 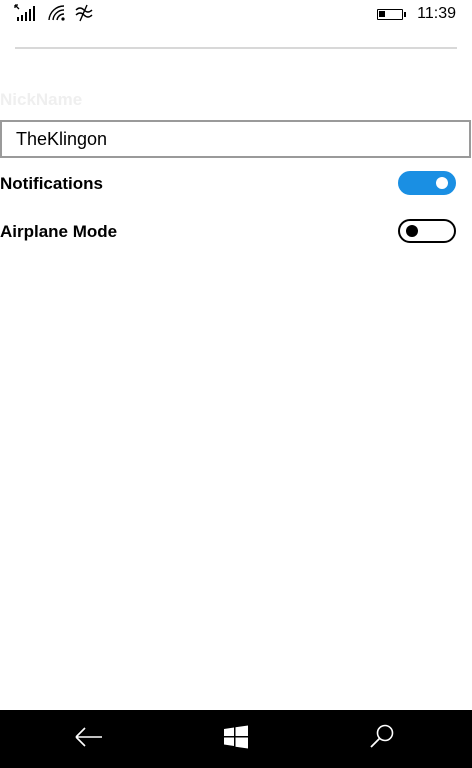 I want to click on windows-start-icon, so click(x=236, y=739).